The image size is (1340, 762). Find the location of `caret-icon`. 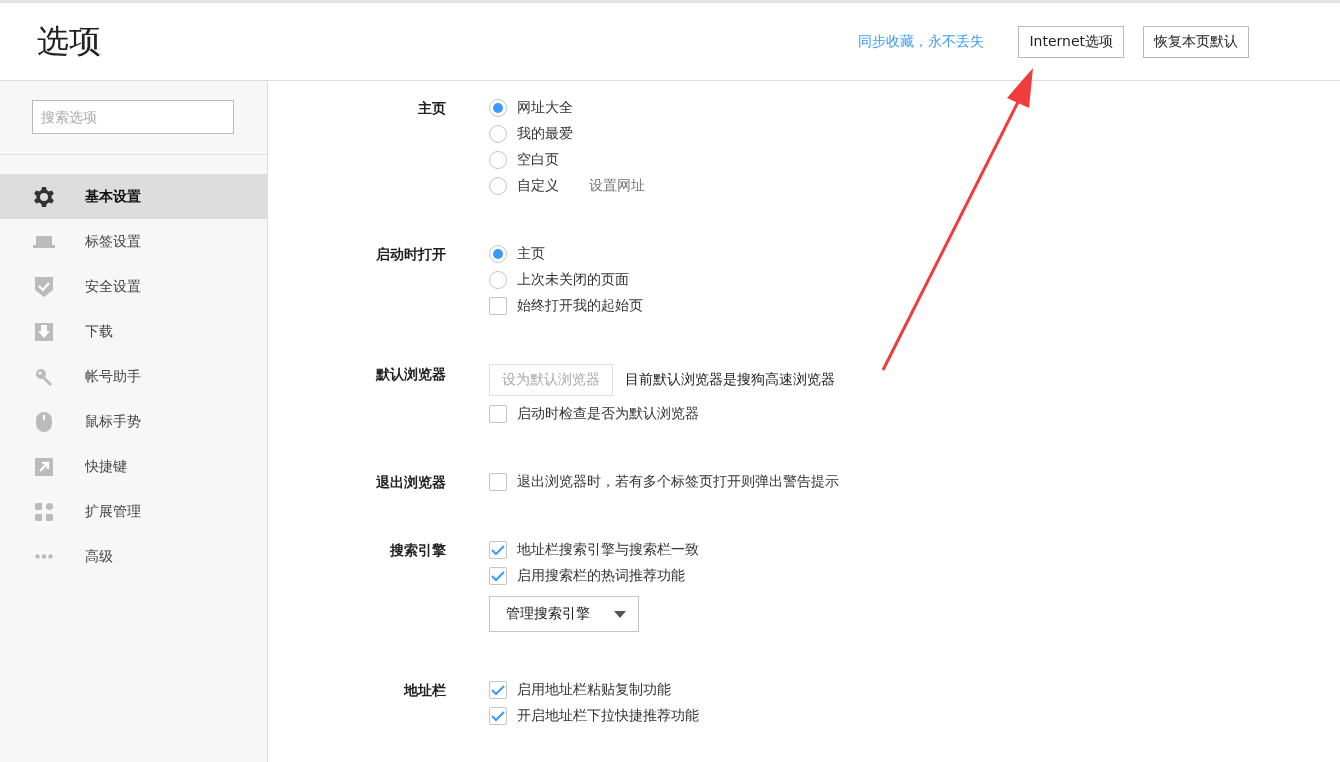

caret-icon is located at coordinates (620, 614).